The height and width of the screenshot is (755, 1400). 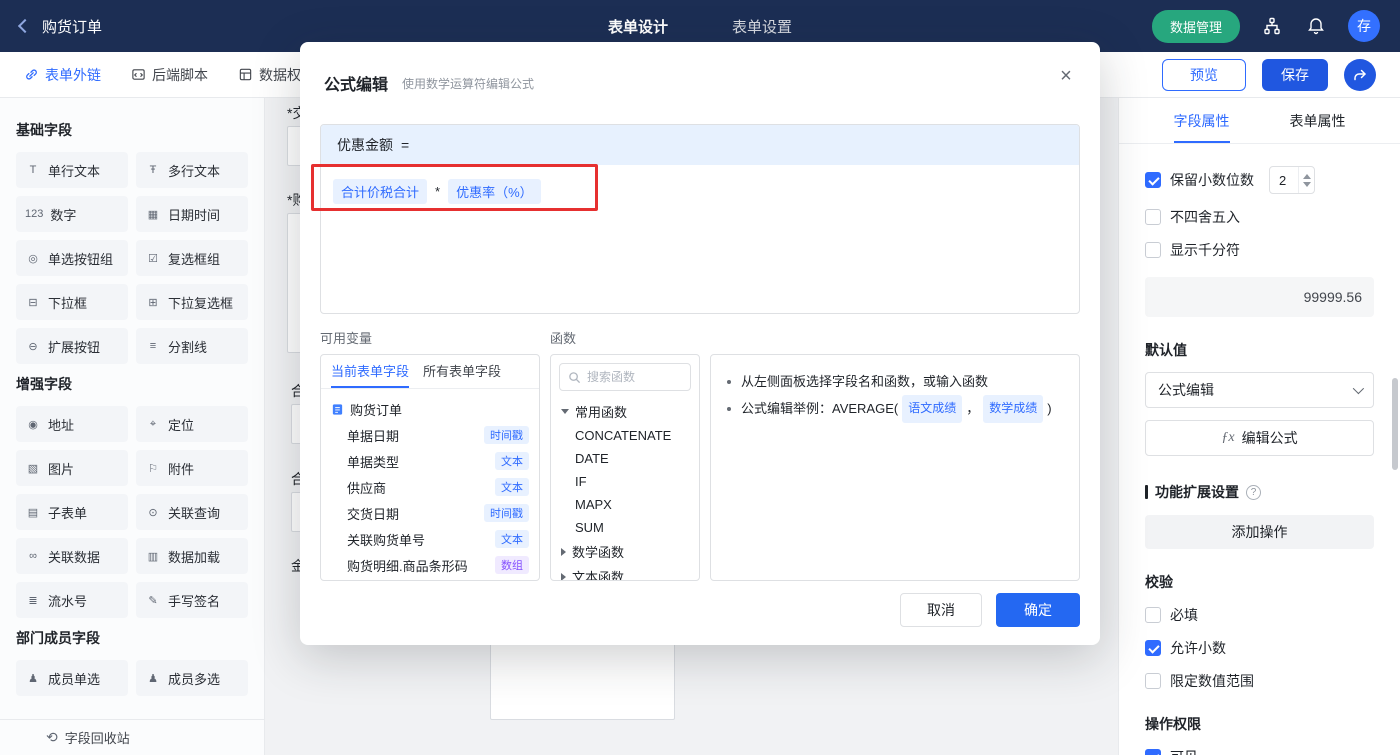 What do you see at coordinates (462, 371) in the screenshot?
I see `tab-all-form-fields: 所有表单字段` at bounding box center [462, 371].